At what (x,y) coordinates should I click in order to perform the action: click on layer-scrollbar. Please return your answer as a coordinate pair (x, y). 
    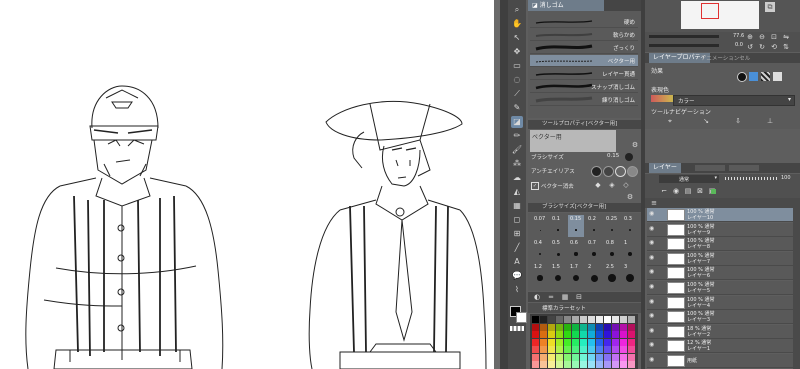
    Looking at the image, I should click on (796, 288).